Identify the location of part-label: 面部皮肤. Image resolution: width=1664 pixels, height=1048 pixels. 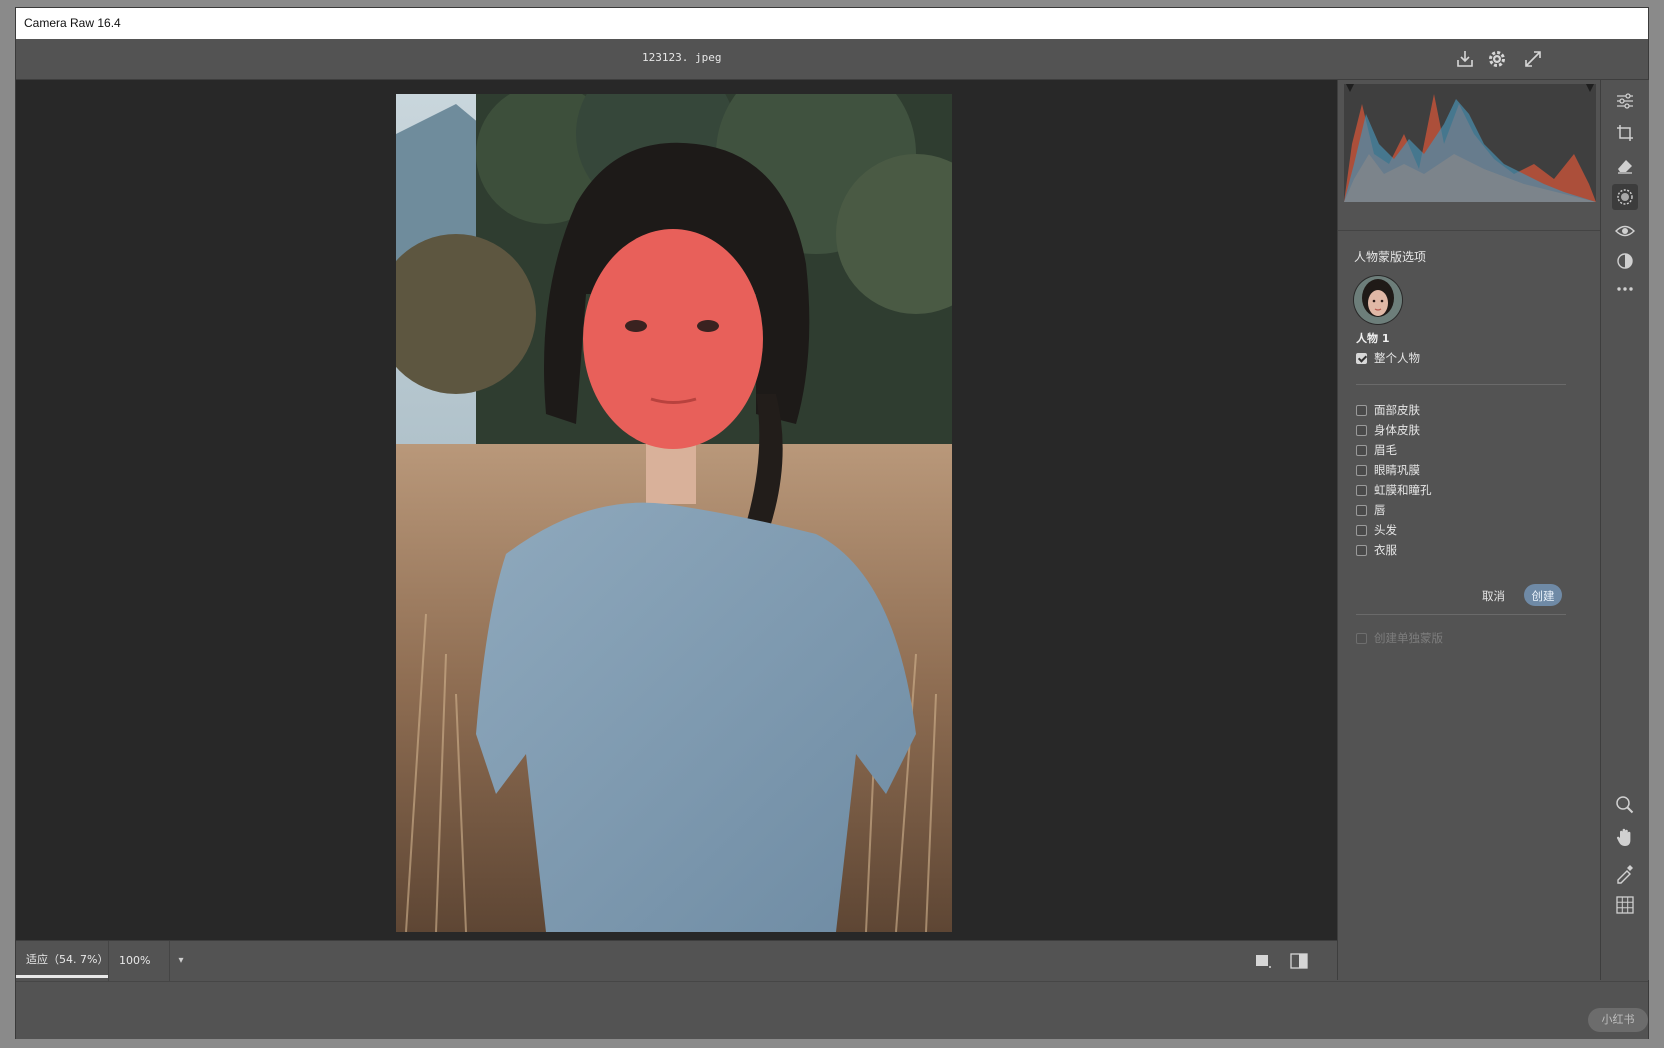
(1397, 410).